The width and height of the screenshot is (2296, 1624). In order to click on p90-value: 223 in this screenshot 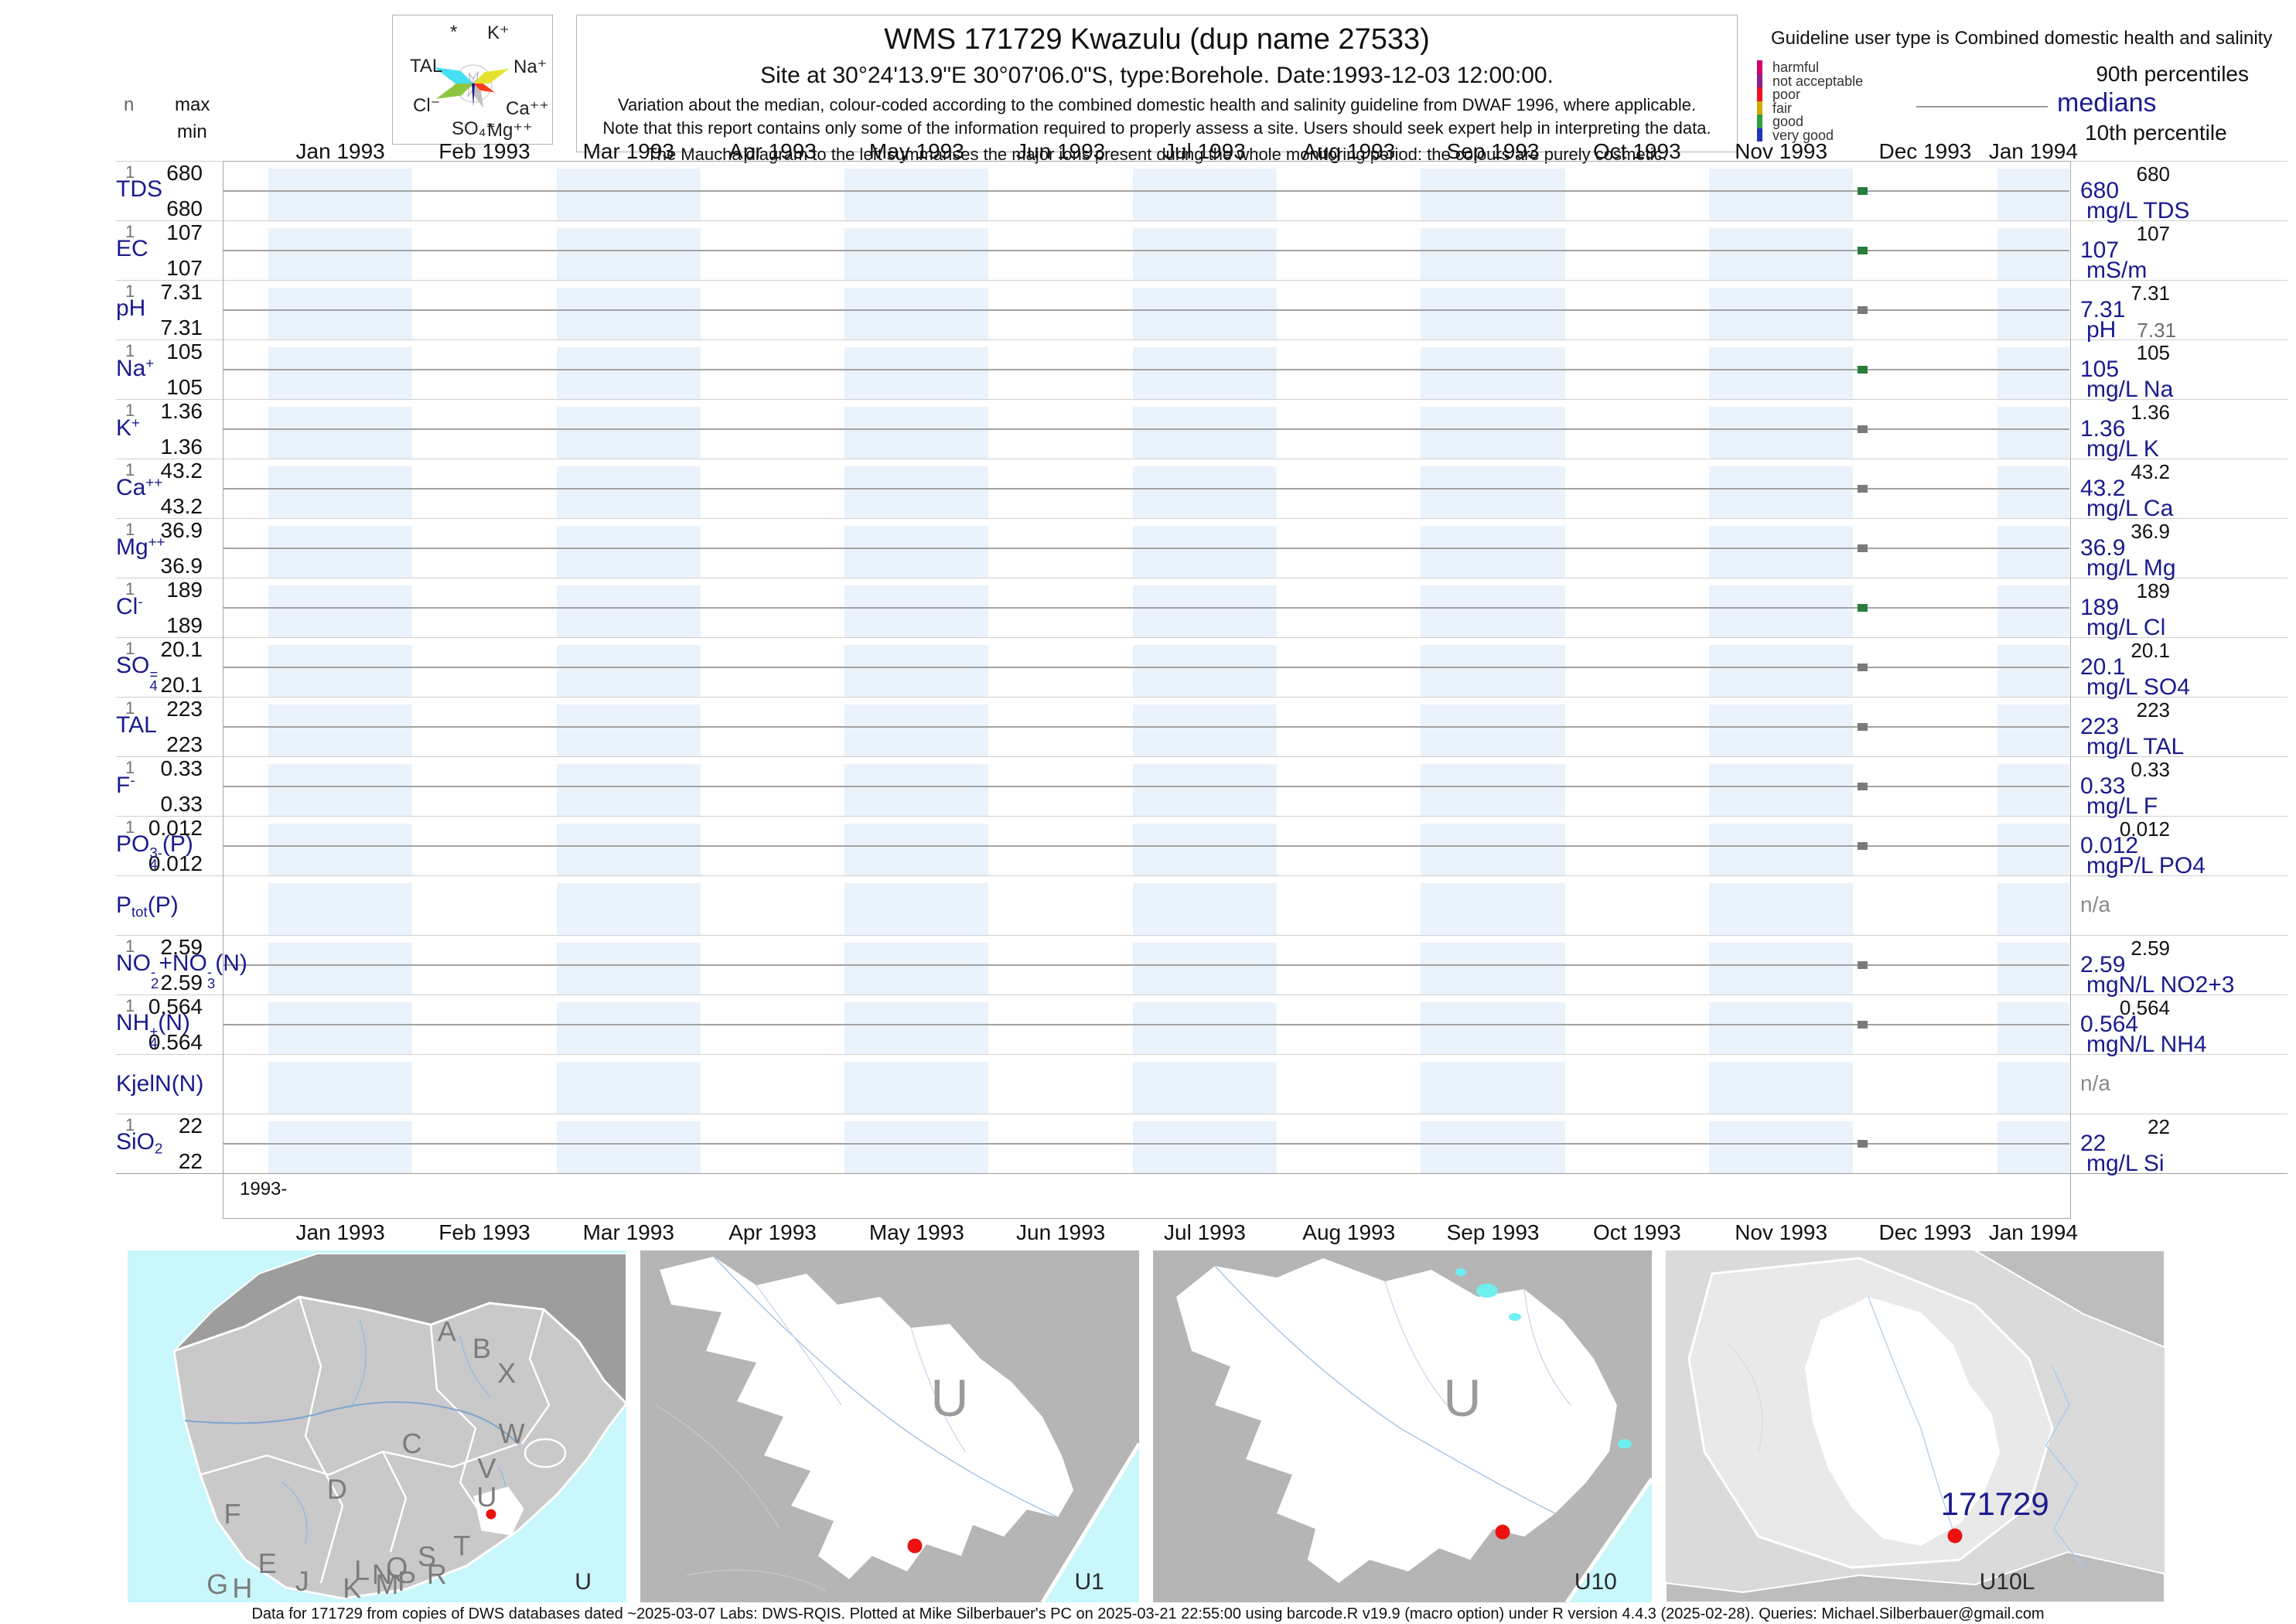, I will do `click(2153, 710)`.